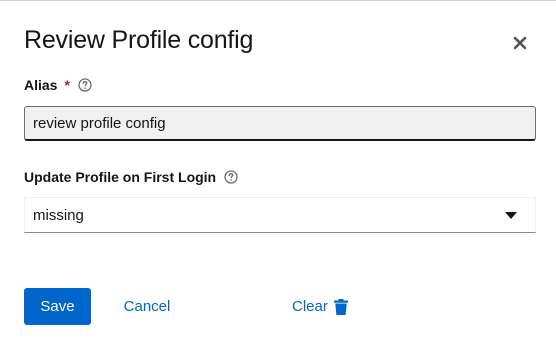 This screenshot has width=556, height=346. I want to click on caret-down-icon, so click(511, 216).